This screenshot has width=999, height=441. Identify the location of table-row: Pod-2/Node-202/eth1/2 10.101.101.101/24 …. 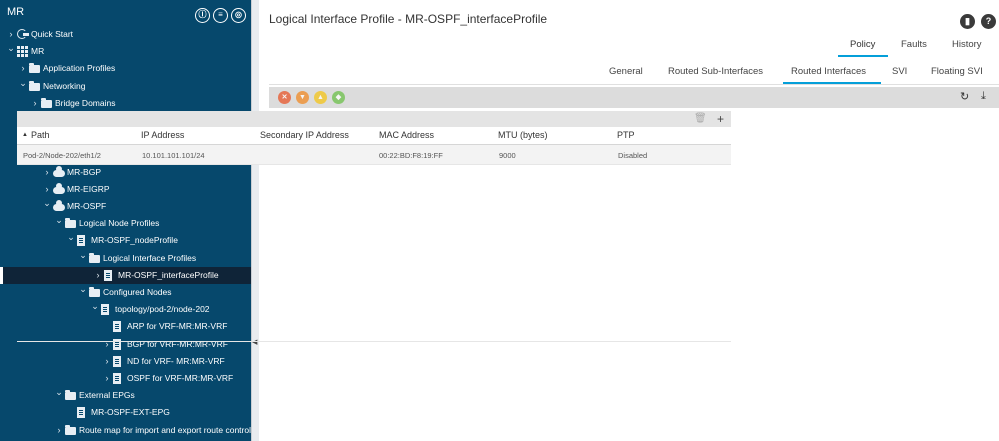
(374, 155).